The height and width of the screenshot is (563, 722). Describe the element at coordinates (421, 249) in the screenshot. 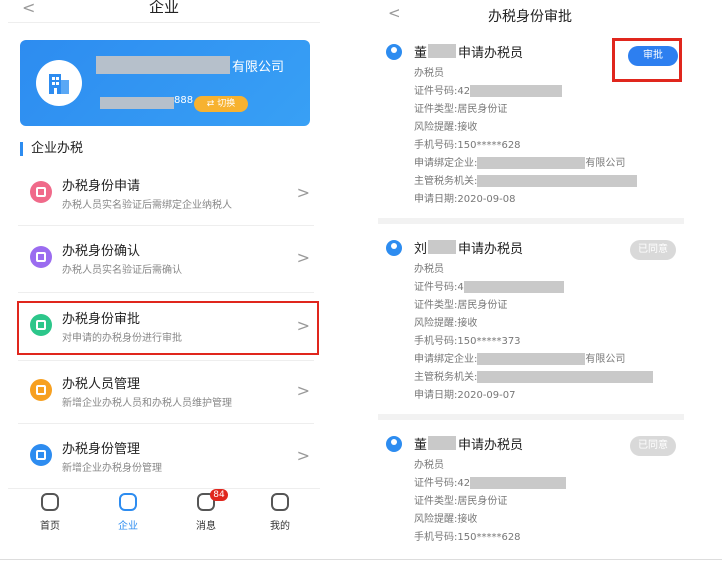

I see `applicant-surname: 刘` at that location.